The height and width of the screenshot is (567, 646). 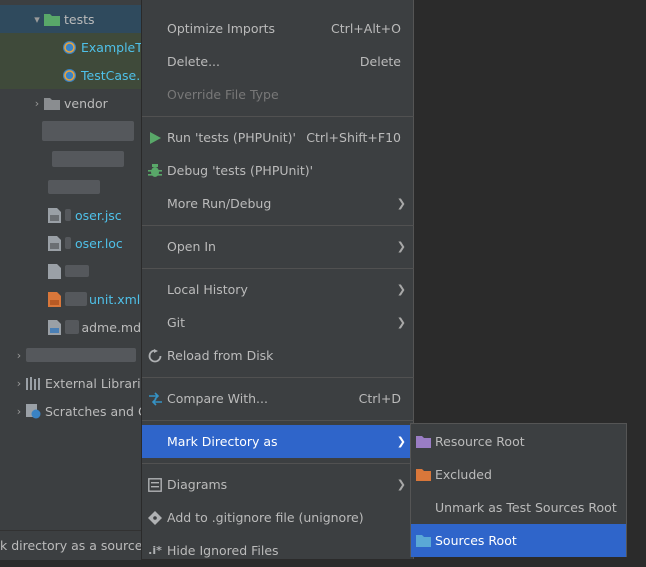 I want to click on scratches-icon, so click(x=33, y=411).